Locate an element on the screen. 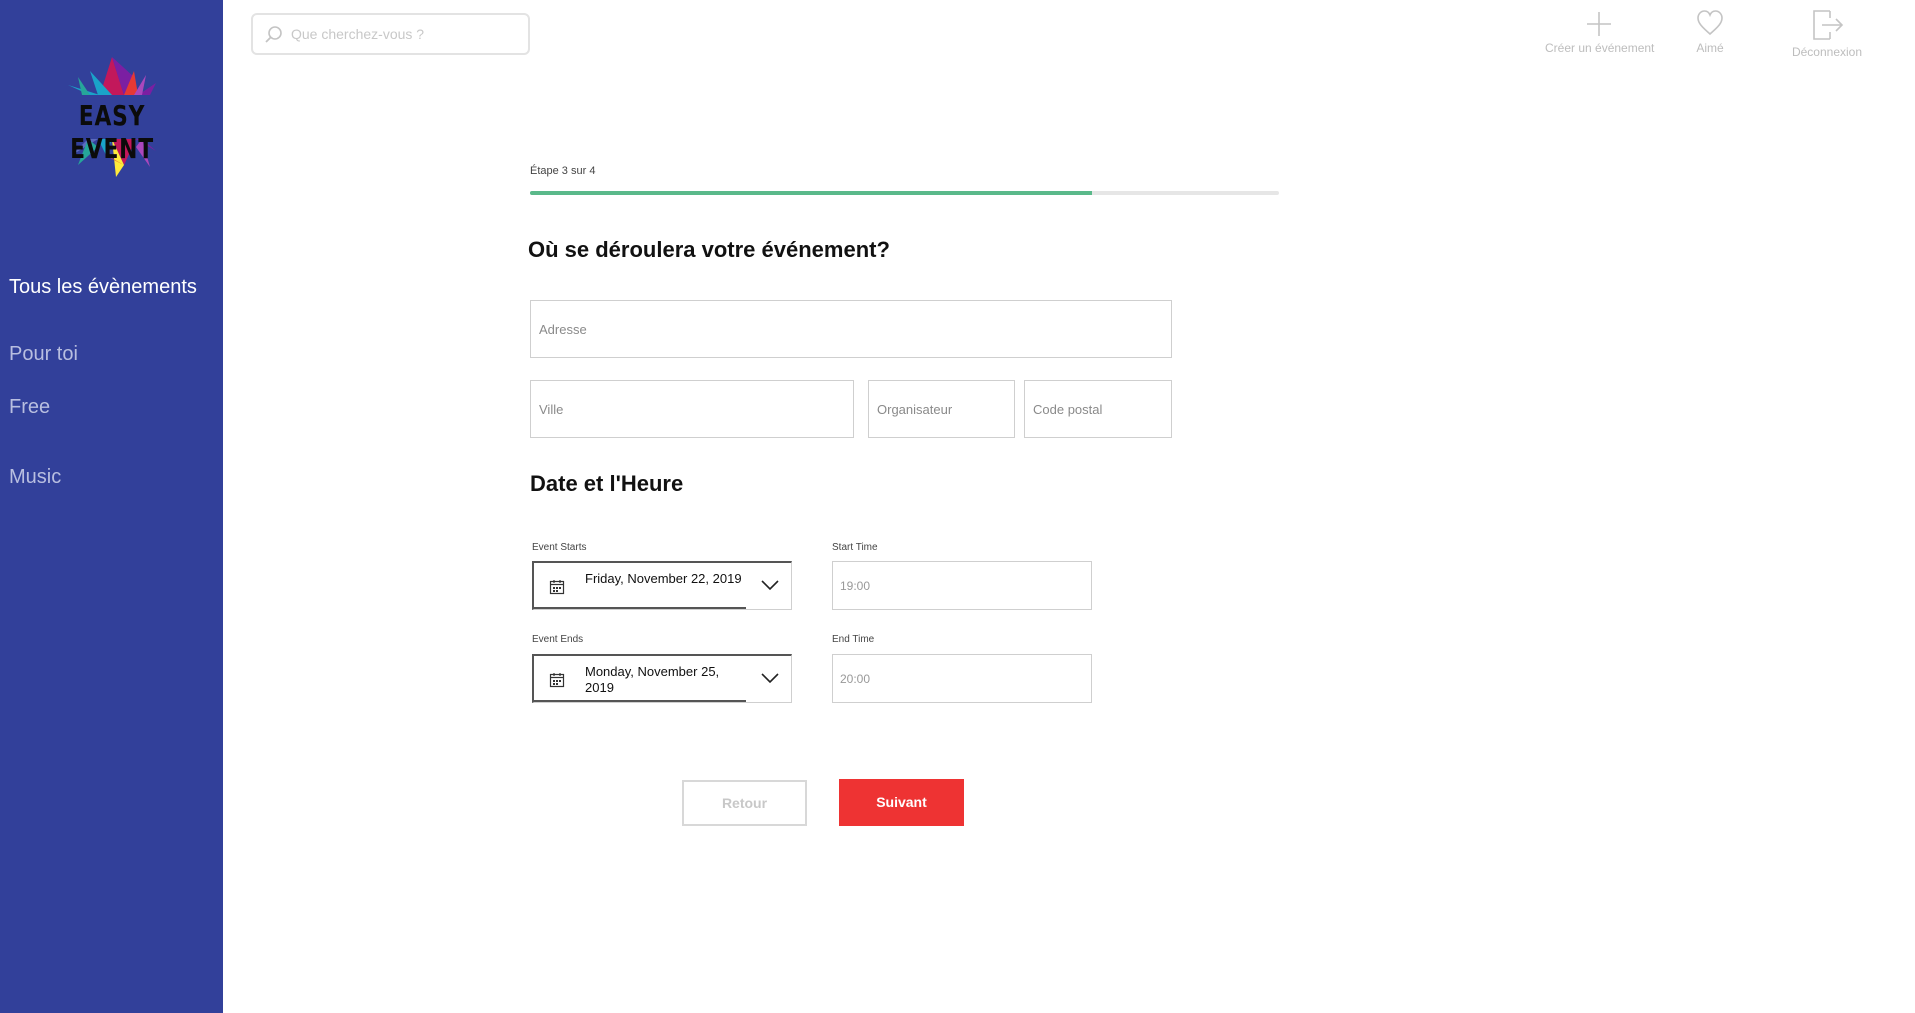 This screenshot has width=1915, height=1013. plus-icon is located at coordinates (1599, 24).